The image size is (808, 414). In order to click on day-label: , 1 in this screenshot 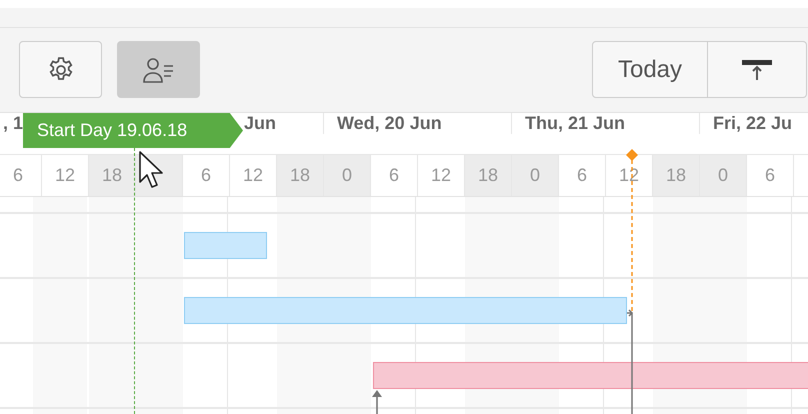, I will do `click(13, 123)`.